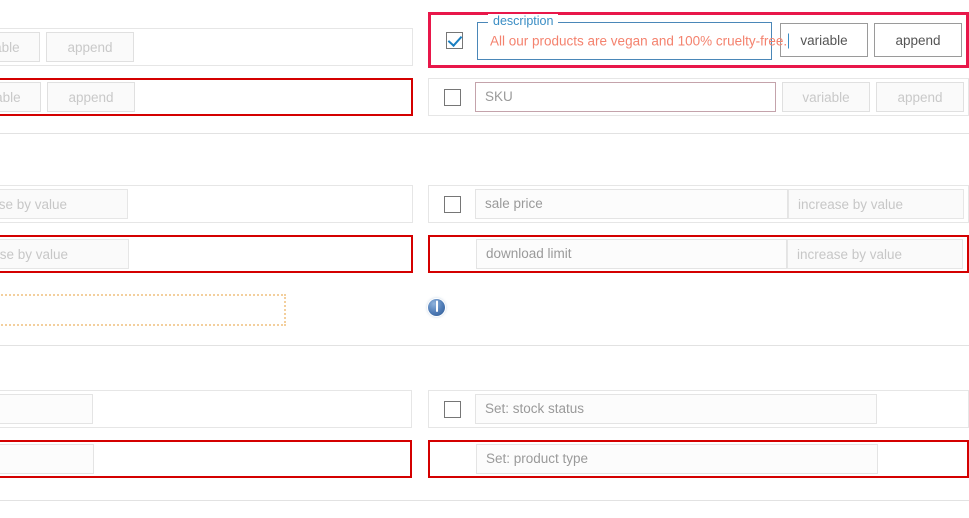 This screenshot has height=518, width=969. I want to click on sale-price-placeholder: sale price, so click(514, 203).